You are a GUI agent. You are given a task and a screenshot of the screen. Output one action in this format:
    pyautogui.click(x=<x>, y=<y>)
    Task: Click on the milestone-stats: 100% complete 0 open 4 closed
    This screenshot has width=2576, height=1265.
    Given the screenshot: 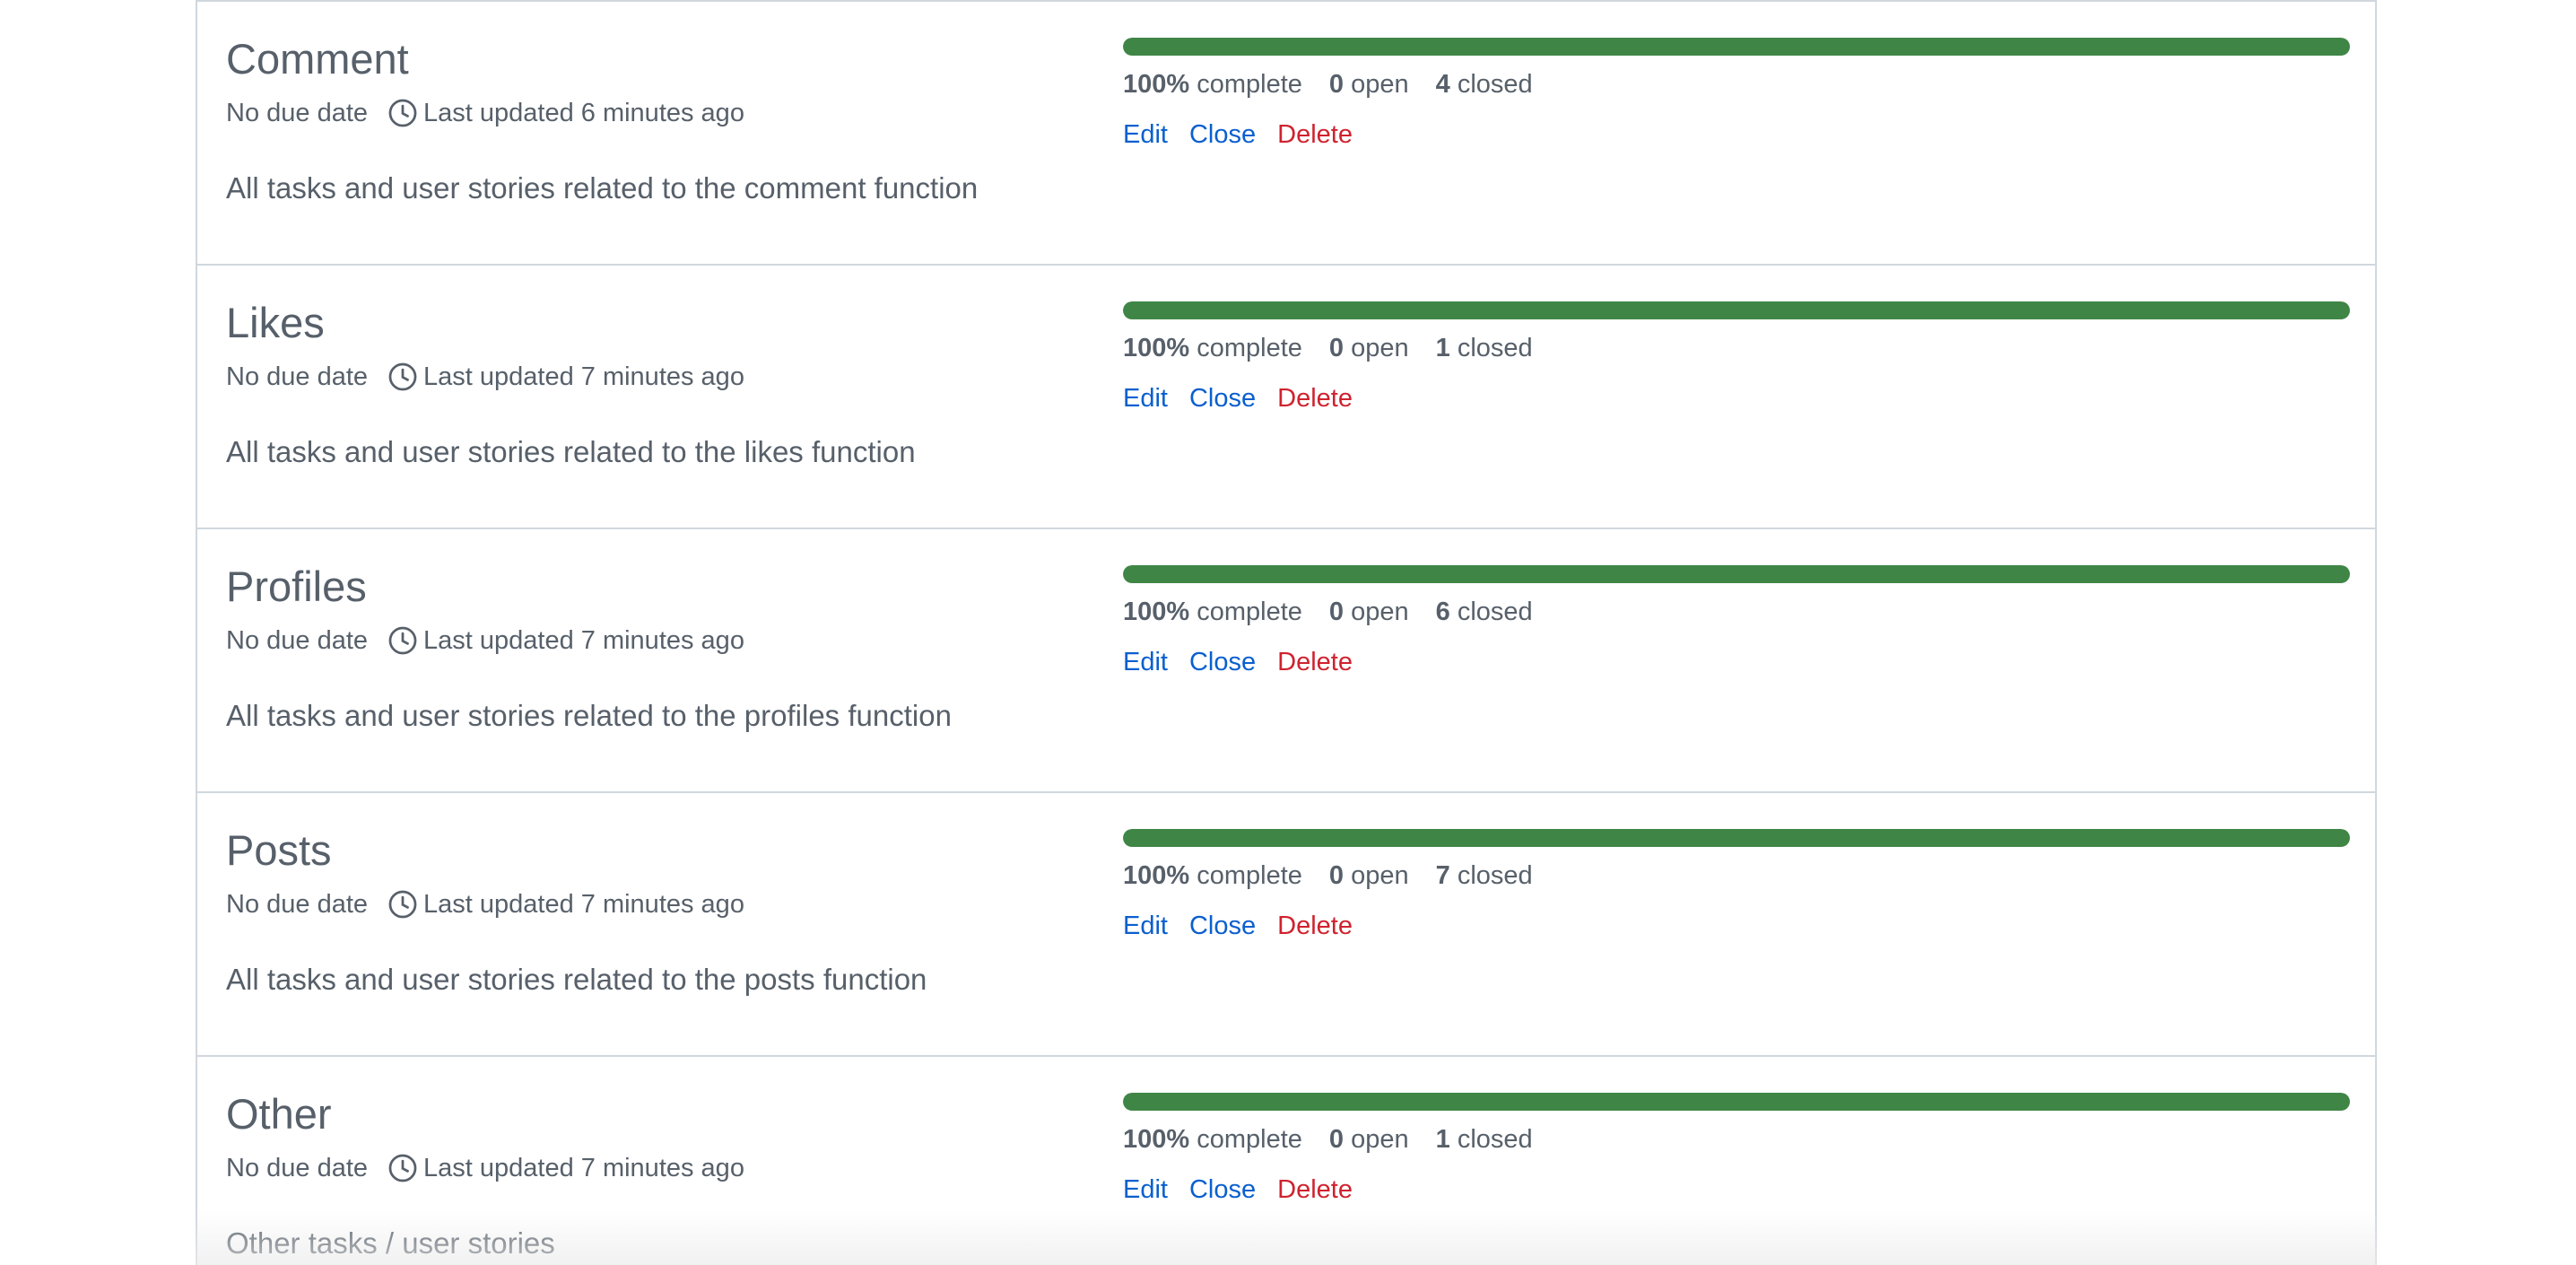 What is the action you would take?
    pyautogui.click(x=1736, y=84)
    